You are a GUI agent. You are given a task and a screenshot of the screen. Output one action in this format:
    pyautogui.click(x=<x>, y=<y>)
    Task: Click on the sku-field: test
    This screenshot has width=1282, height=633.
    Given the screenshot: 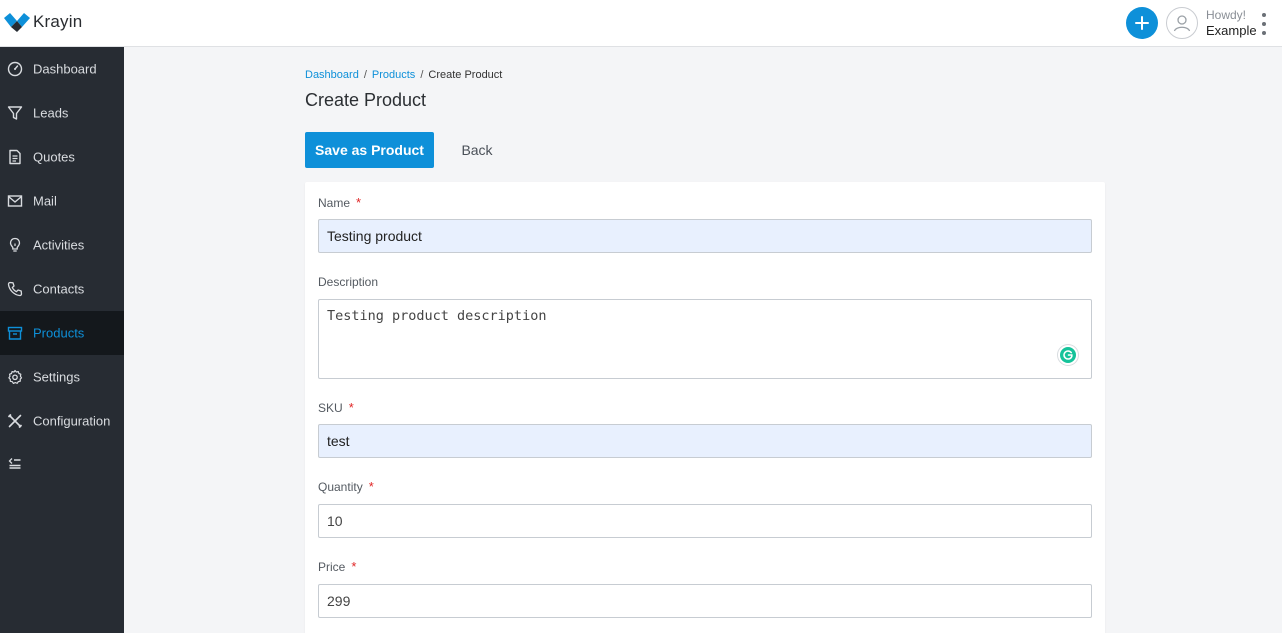 What is the action you would take?
    pyautogui.click(x=705, y=441)
    